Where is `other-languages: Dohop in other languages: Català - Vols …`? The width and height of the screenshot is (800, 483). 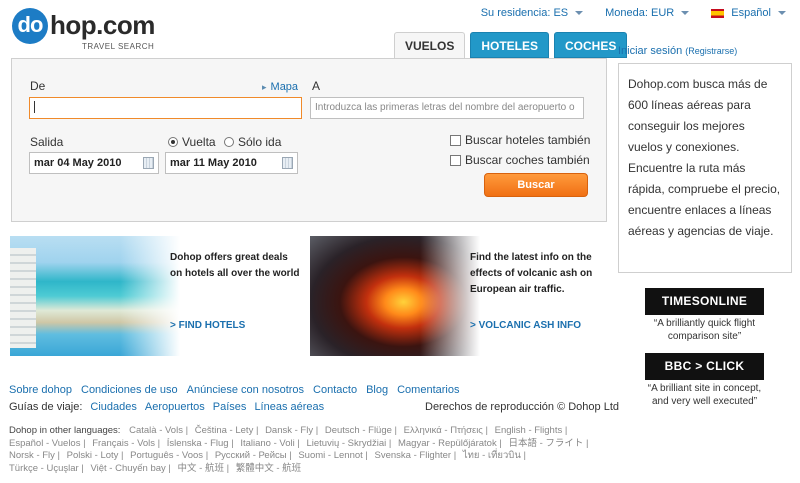
other-languages: Dohop in other languages: Català - Vols … is located at coordinates (304, 450).